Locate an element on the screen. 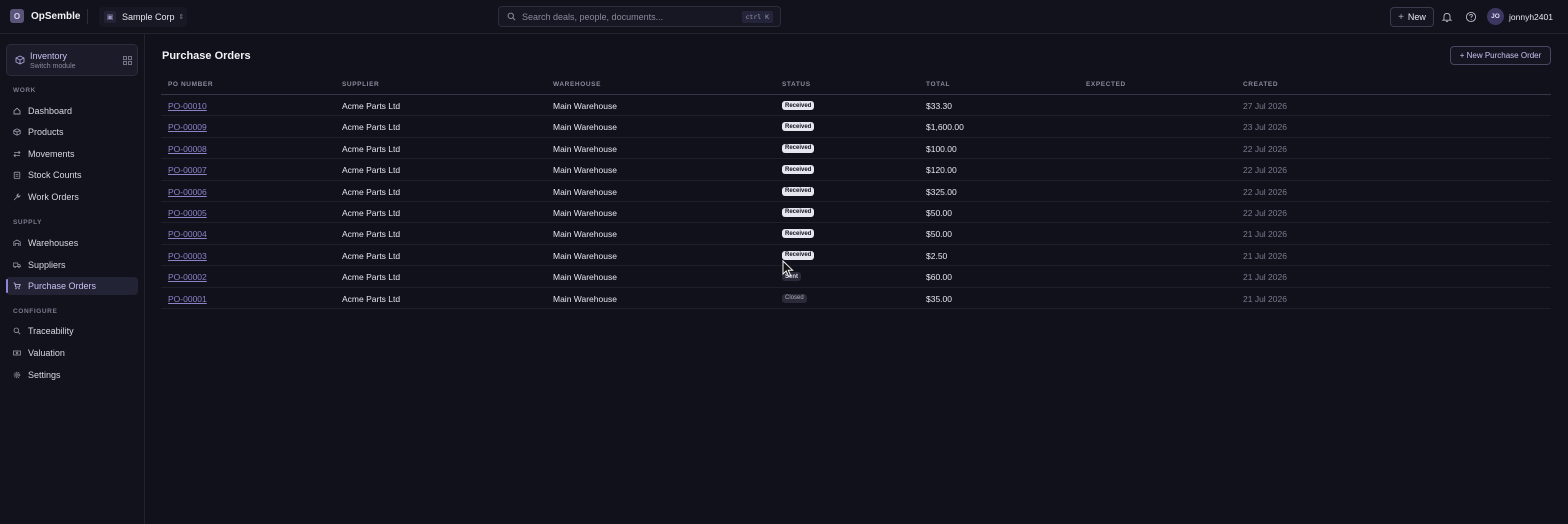 The image size is (1568, 524). sidebar-item-label: Warehouses is located at coordinates (53, 243).